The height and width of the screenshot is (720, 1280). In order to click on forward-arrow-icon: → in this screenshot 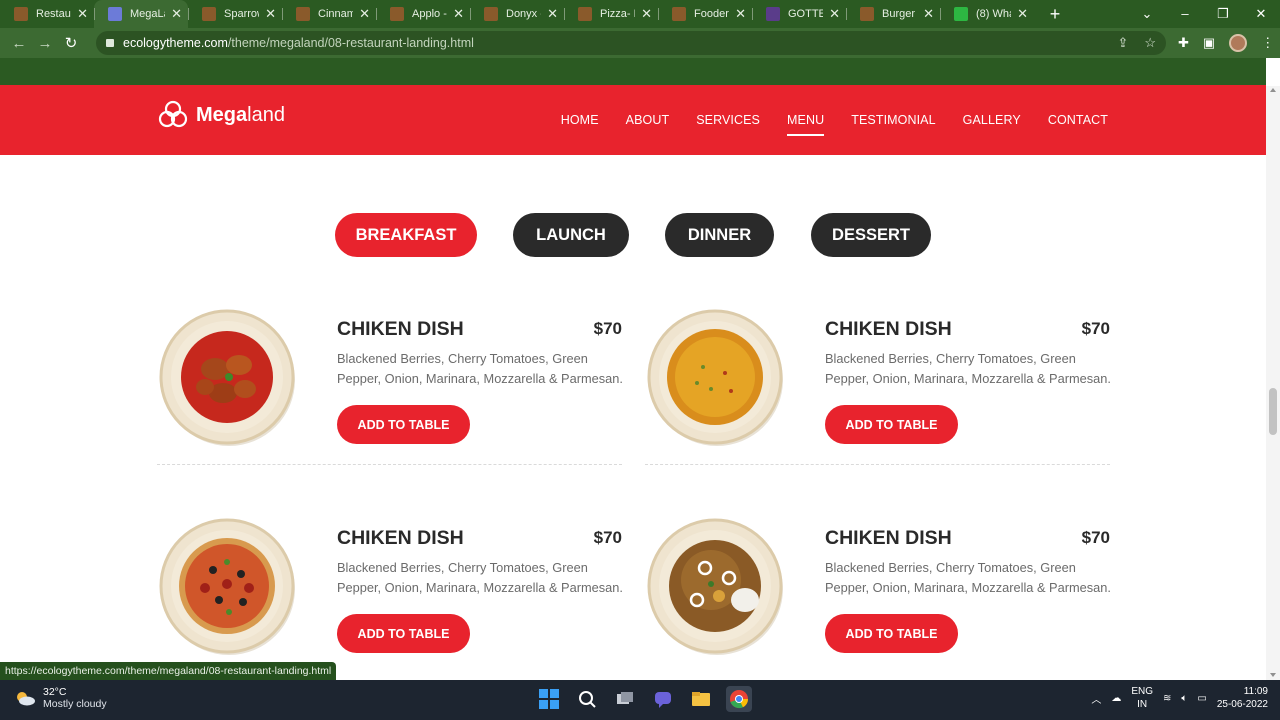, I will do `click(45, 43)`.